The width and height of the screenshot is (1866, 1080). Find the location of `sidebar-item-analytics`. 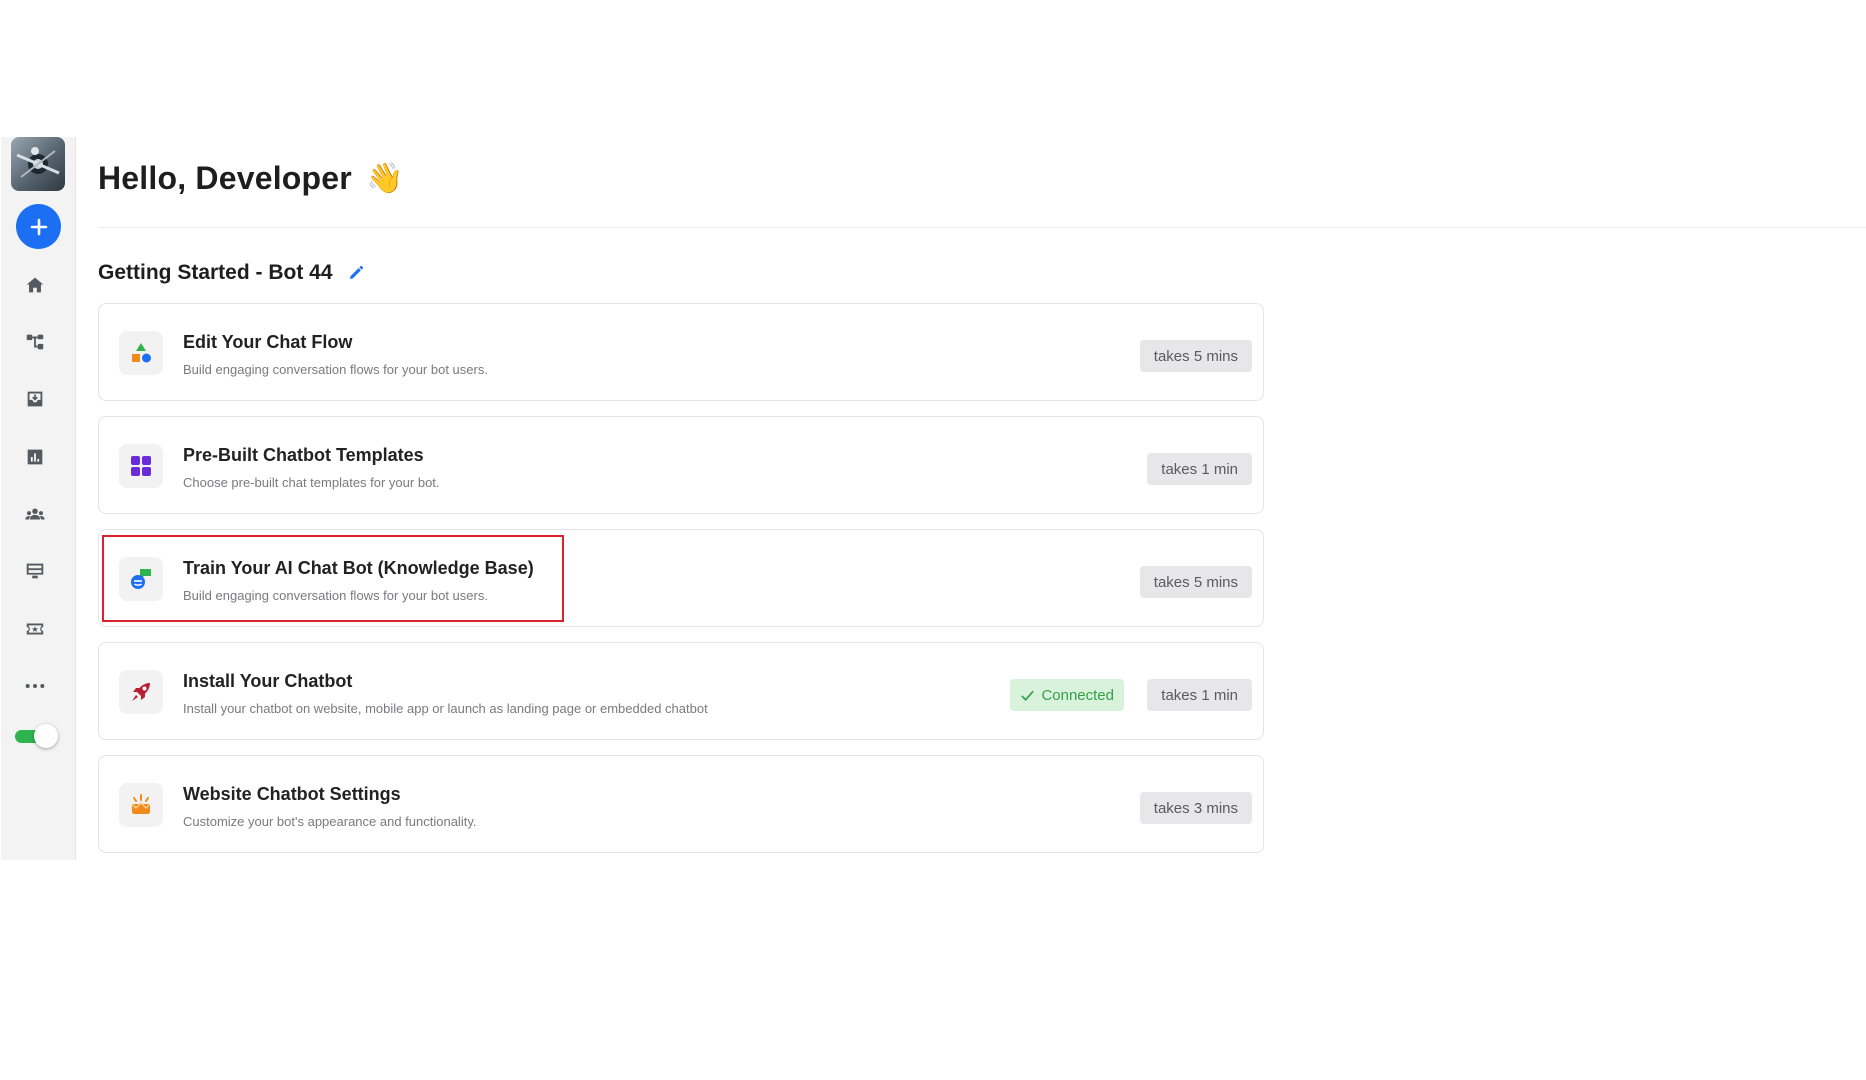

sidebar-item-analytics is located at coordinates (35, 457).